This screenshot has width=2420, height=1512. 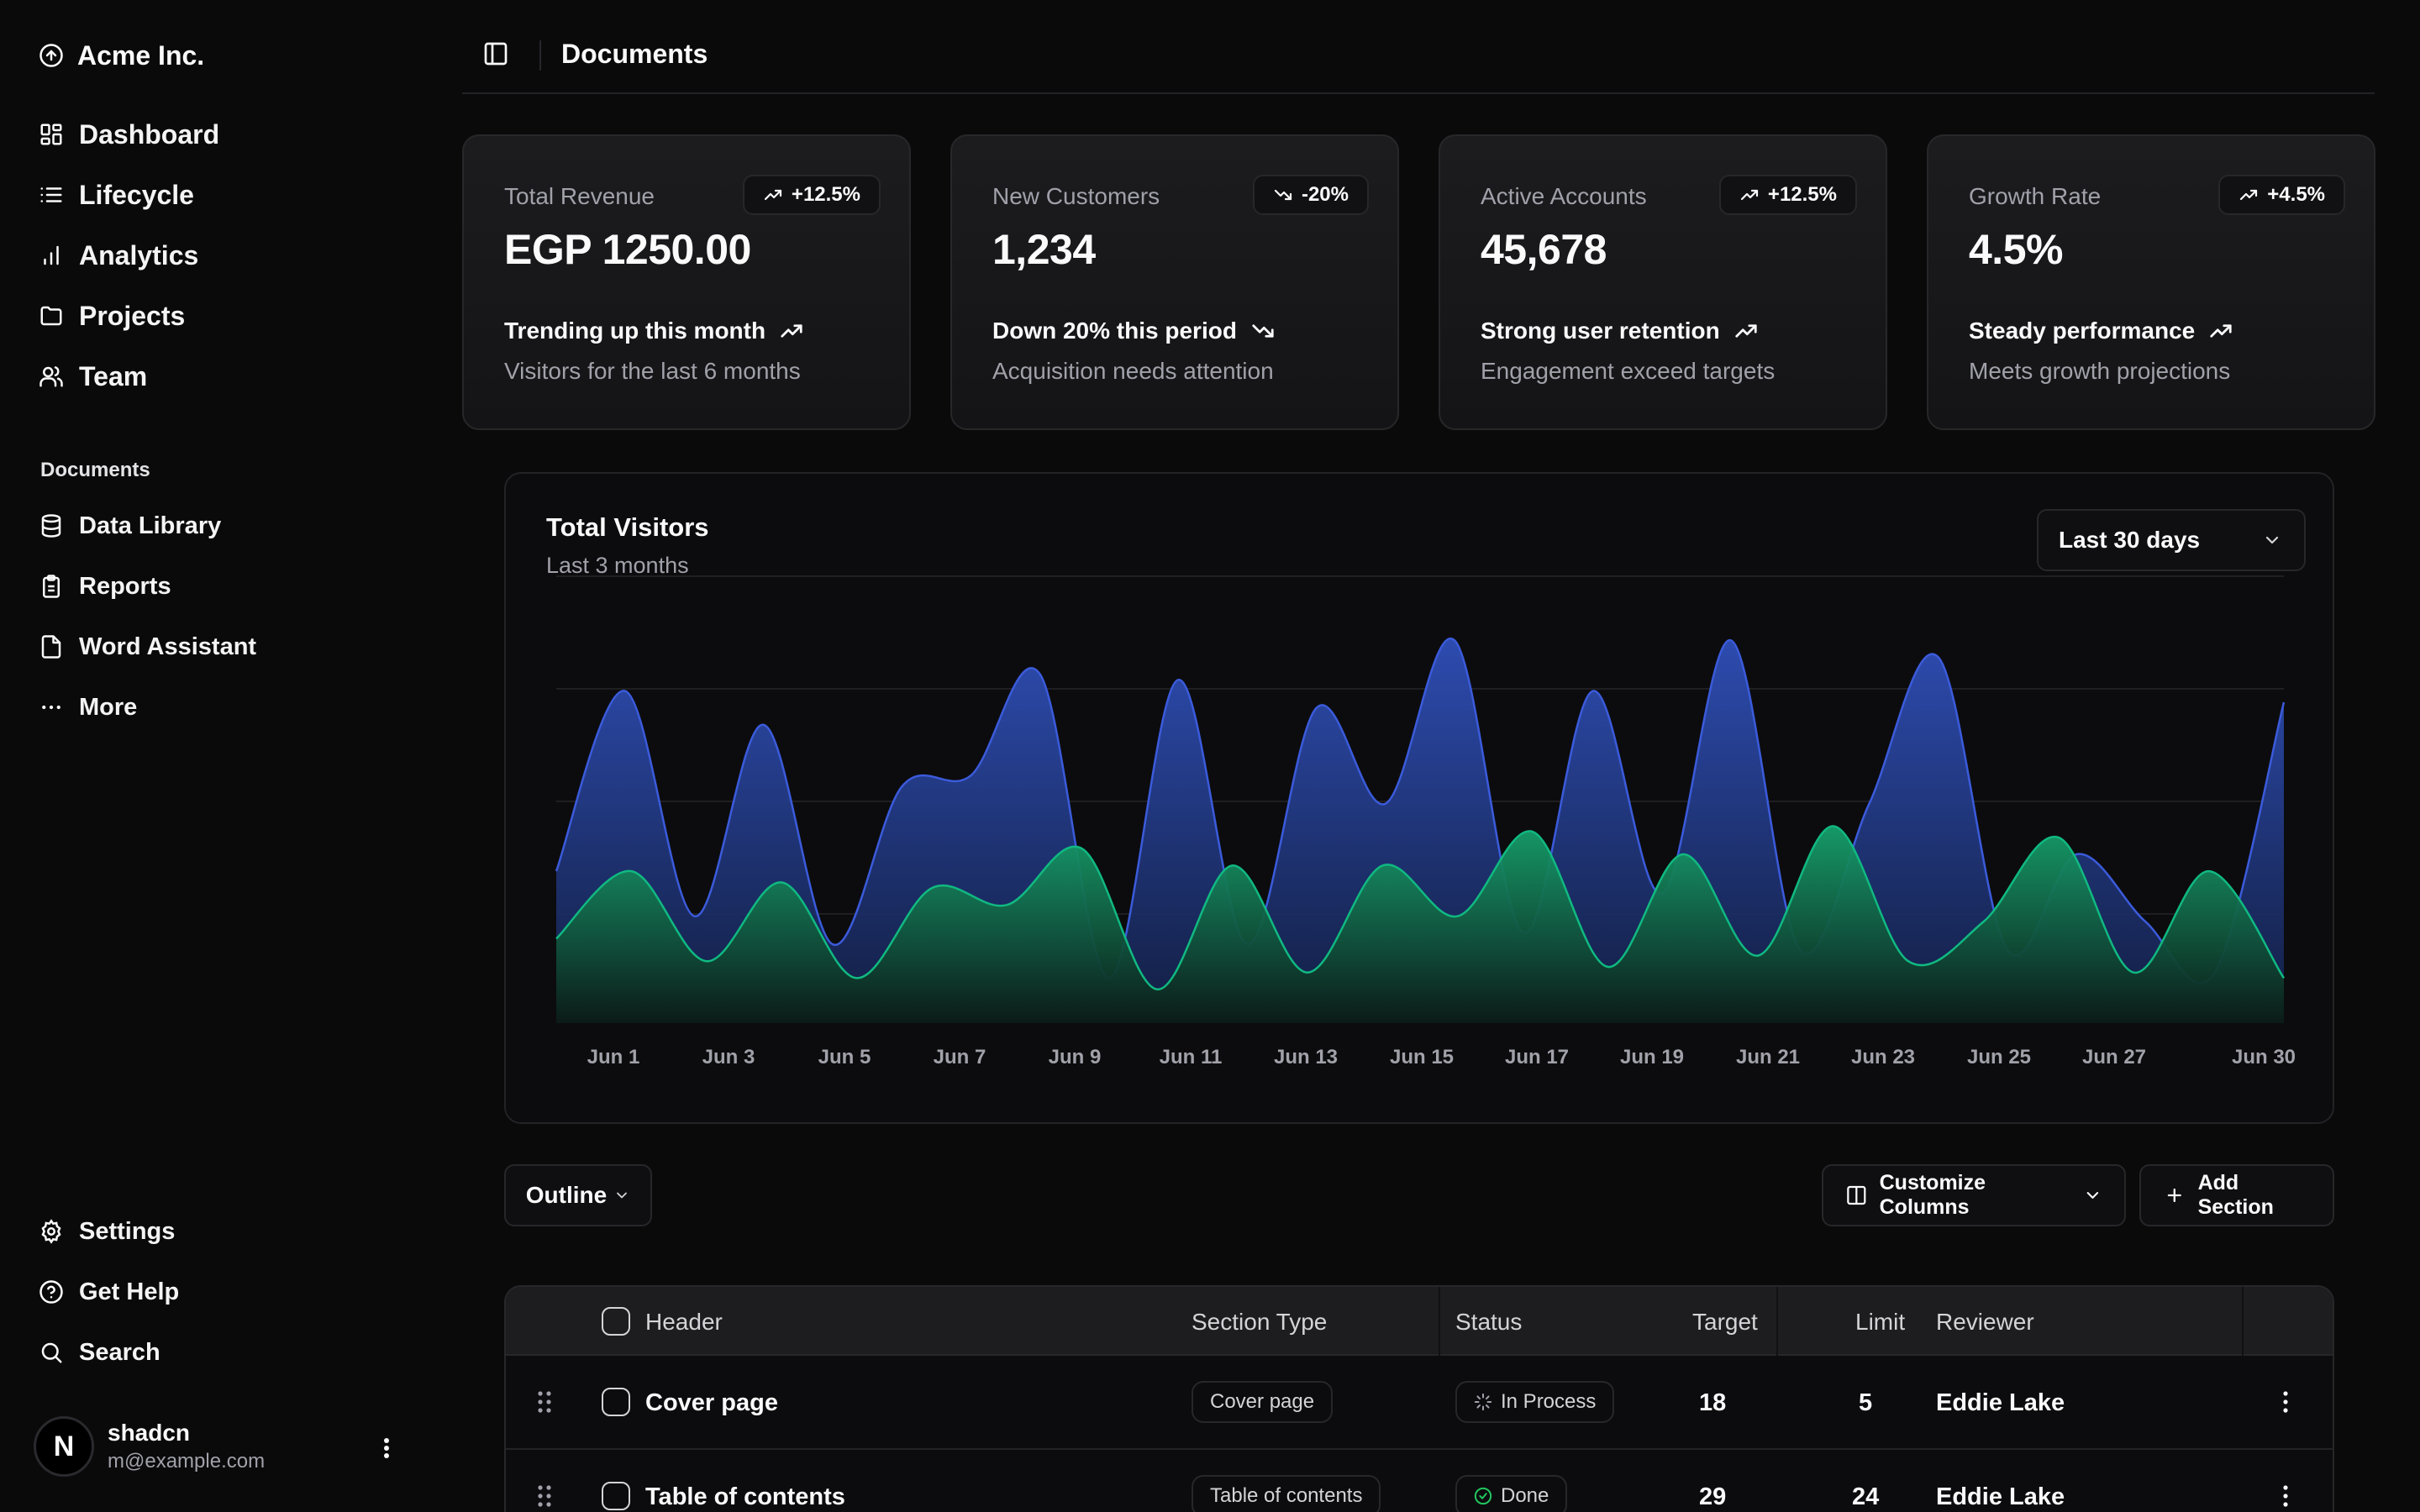 I want to click on sidebar-item-more: More, so click(x=88, y=707).